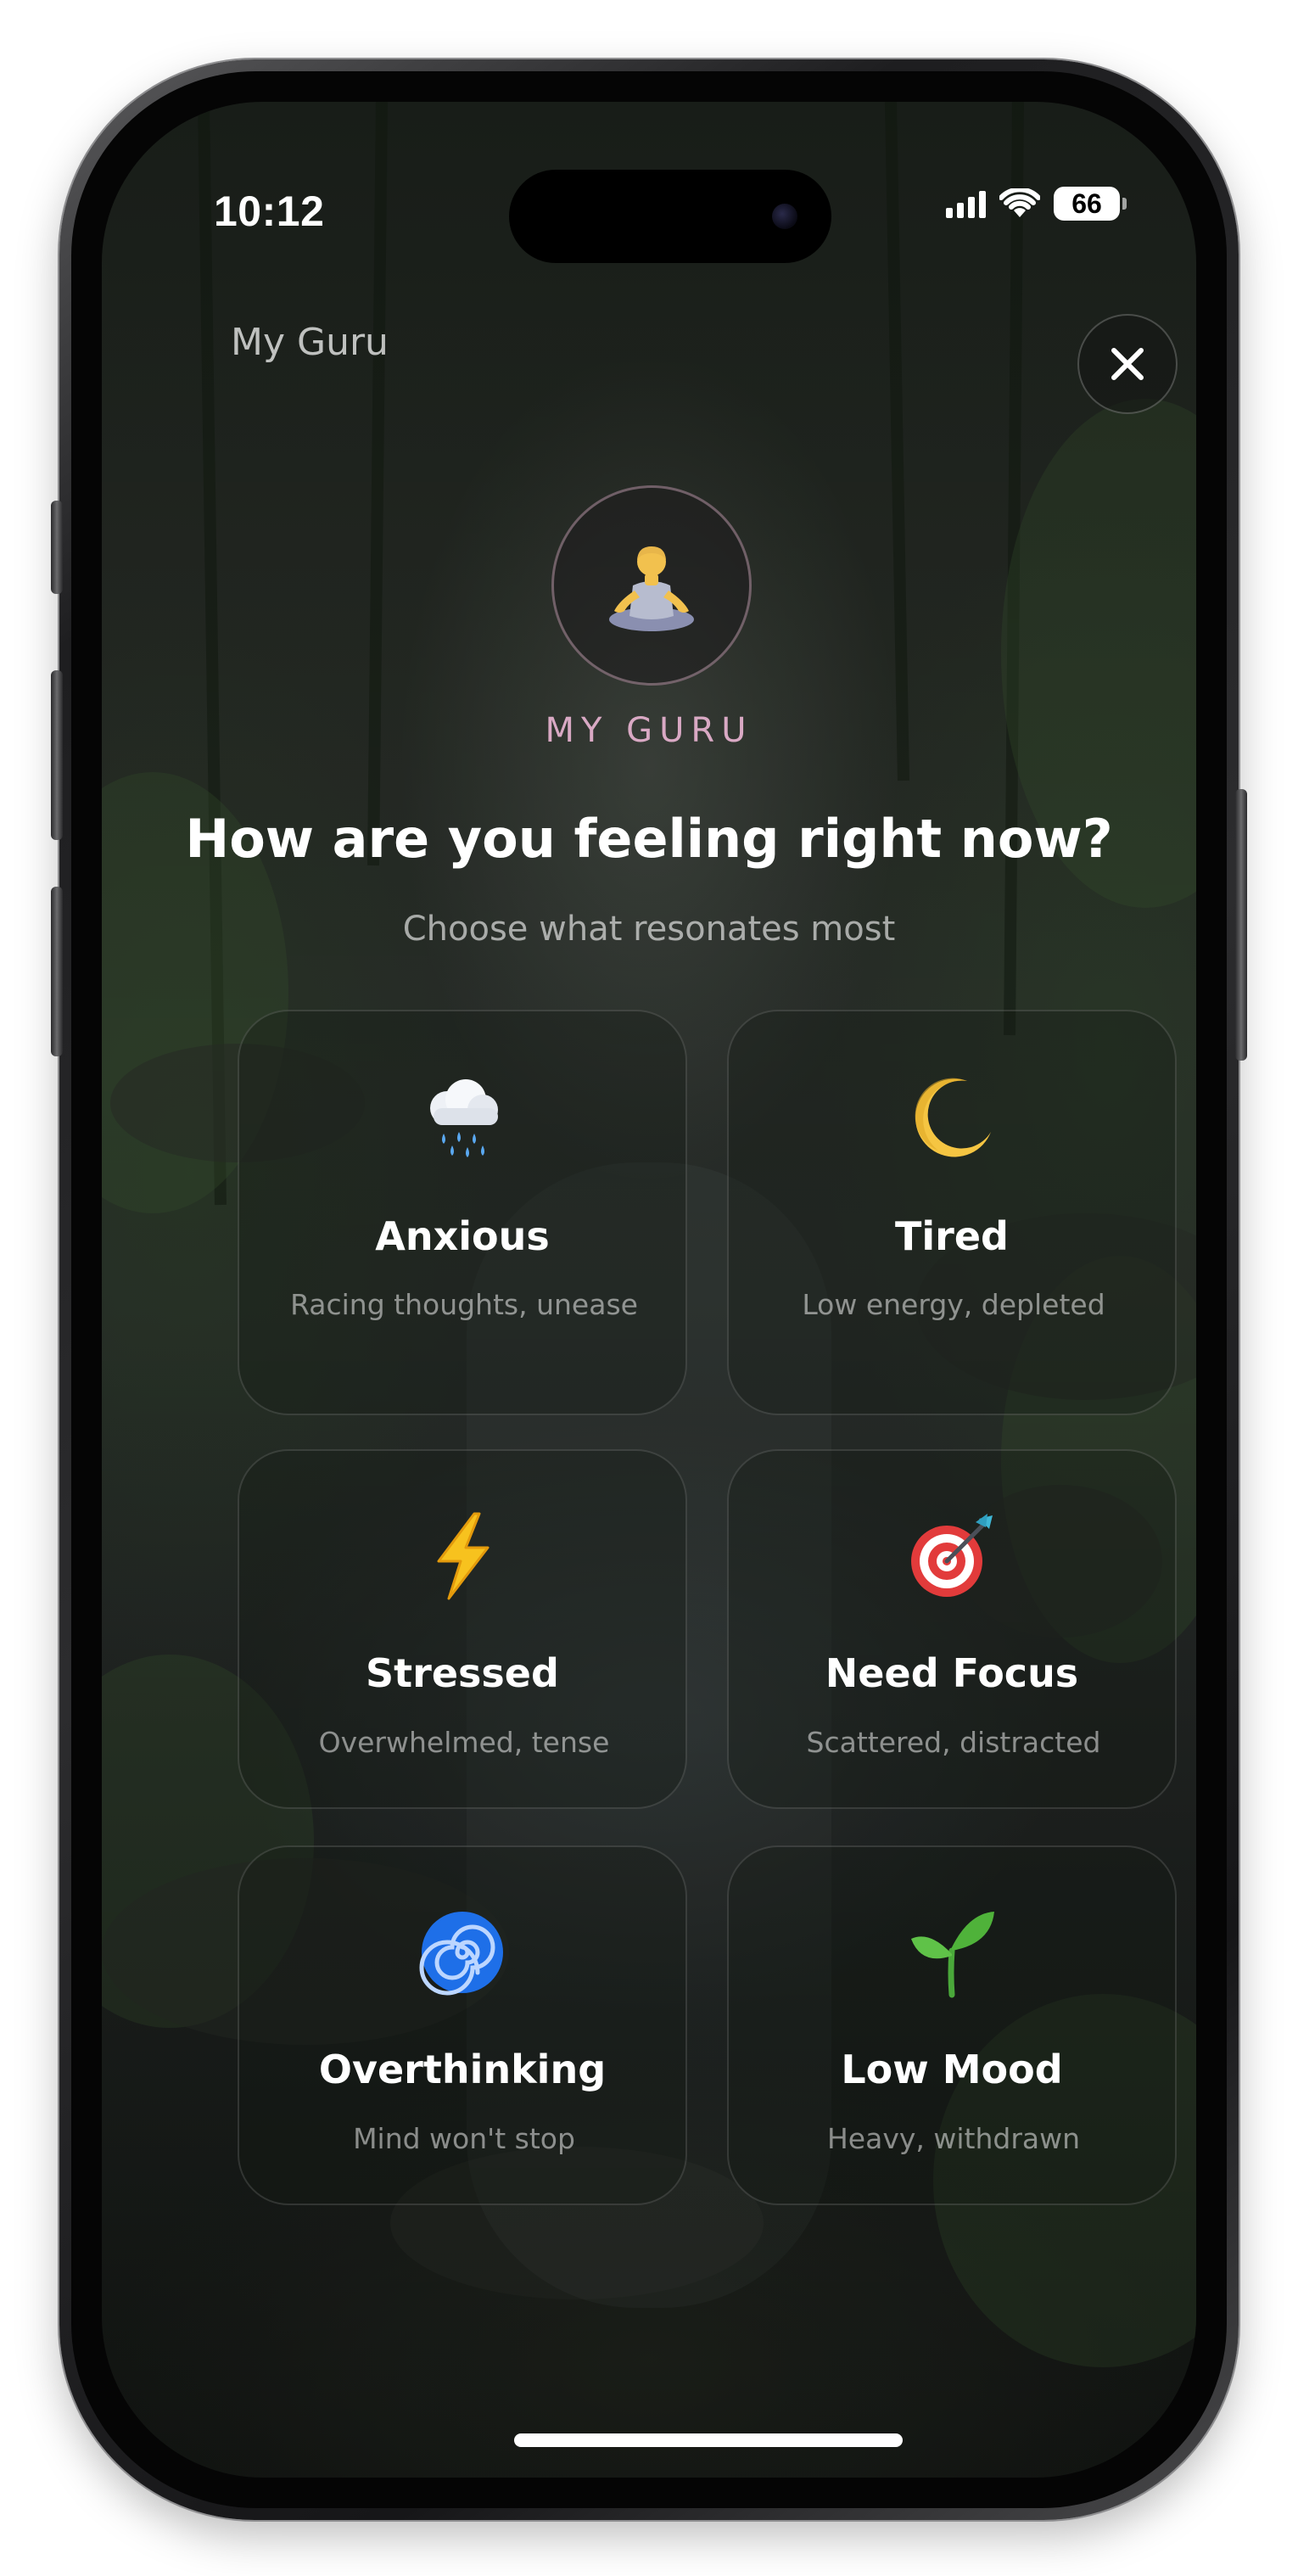  Describe the element at coordinates (952, 2069) in the screenshot. I see `mood-label: Low Mood` at that location.